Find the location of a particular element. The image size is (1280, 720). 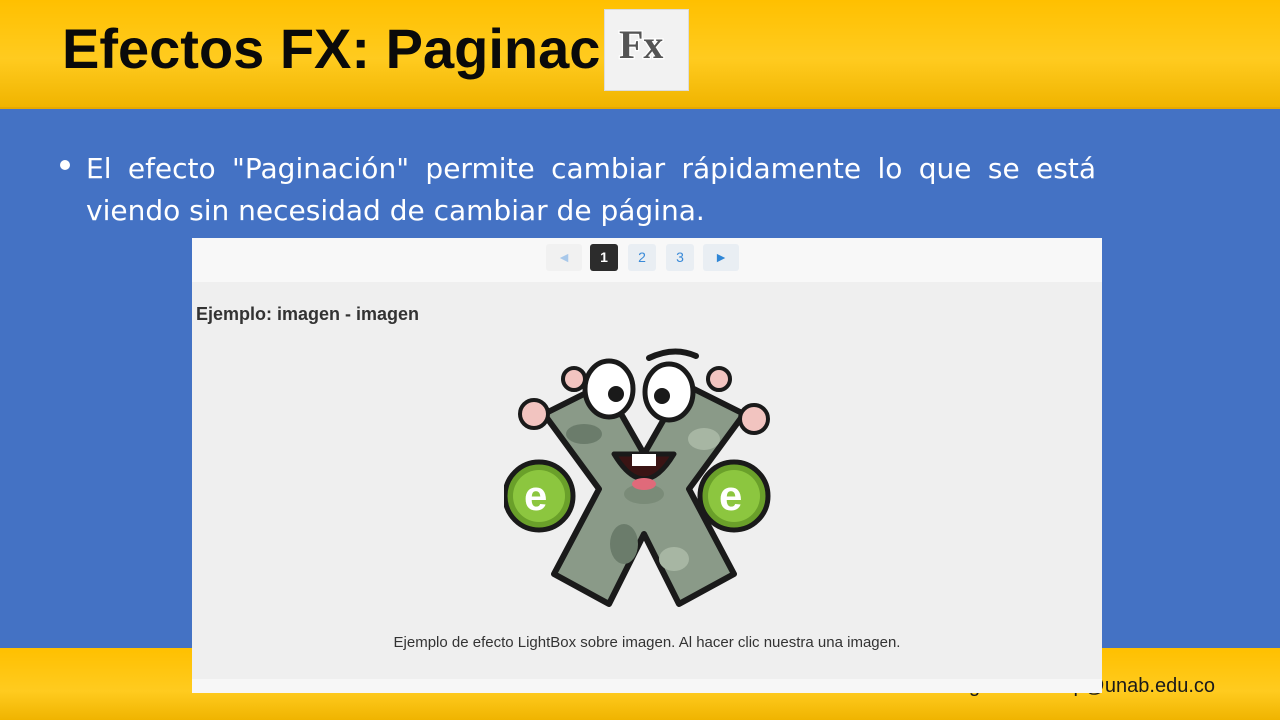

fx-logo-icon: Fx is located at coordinates (646, 50).